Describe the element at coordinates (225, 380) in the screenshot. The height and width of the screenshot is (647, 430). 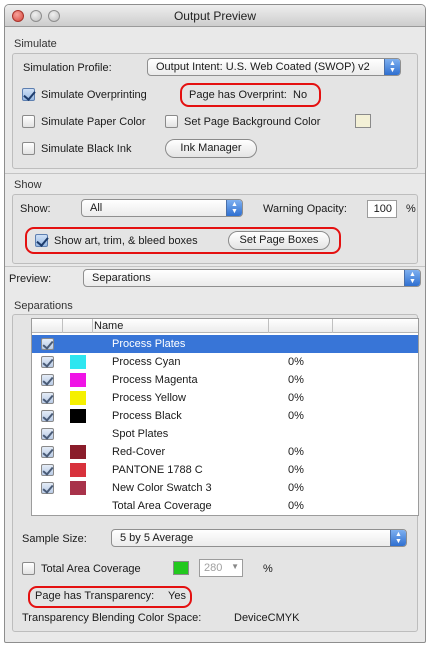
I see `separation-row: Process Magenta 0%` at that location.